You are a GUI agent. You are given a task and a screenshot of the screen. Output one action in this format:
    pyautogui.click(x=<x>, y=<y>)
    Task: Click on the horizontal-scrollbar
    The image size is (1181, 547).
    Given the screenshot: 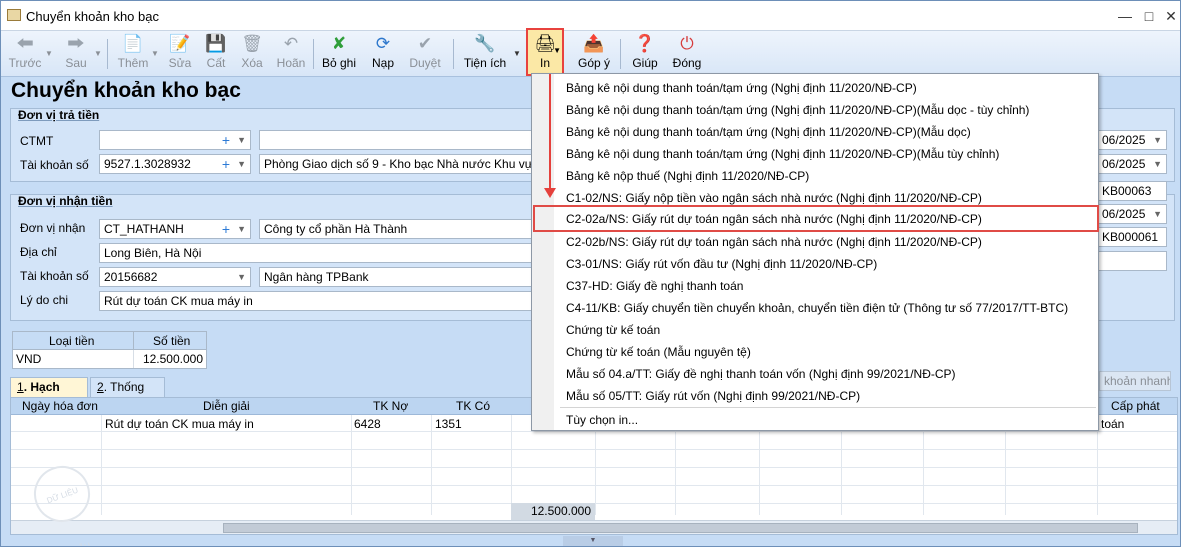 What is the action you would take?
    pyautogui.click(x=594, y=527)
    